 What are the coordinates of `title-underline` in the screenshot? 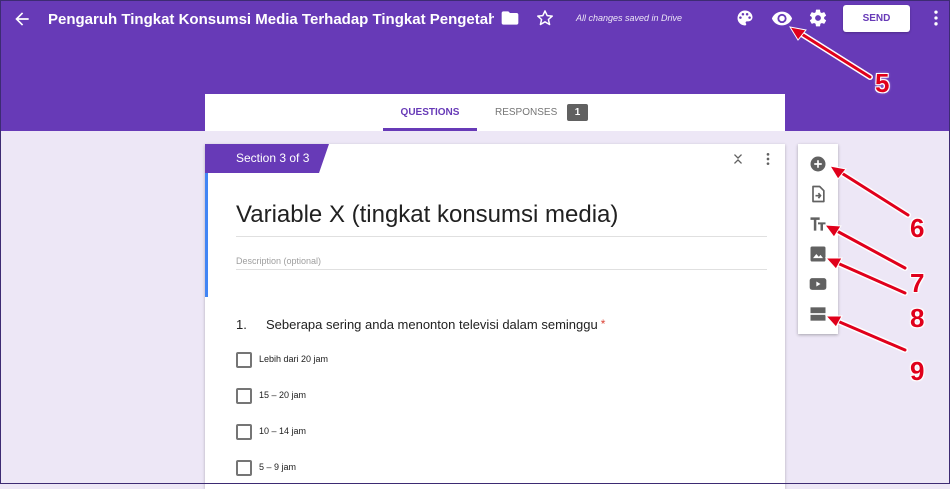 It's located at (501, 236).